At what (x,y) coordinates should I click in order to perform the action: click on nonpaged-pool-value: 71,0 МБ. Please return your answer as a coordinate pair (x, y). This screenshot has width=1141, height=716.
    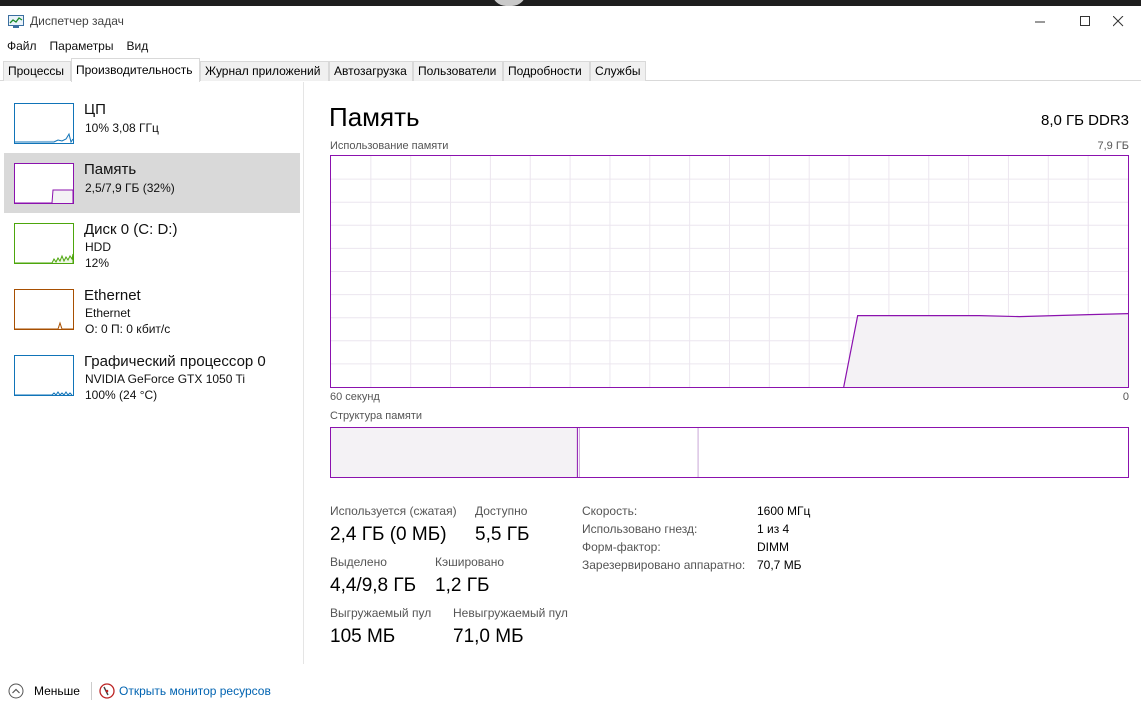
    Looking at the image, I should click on (488, 636).